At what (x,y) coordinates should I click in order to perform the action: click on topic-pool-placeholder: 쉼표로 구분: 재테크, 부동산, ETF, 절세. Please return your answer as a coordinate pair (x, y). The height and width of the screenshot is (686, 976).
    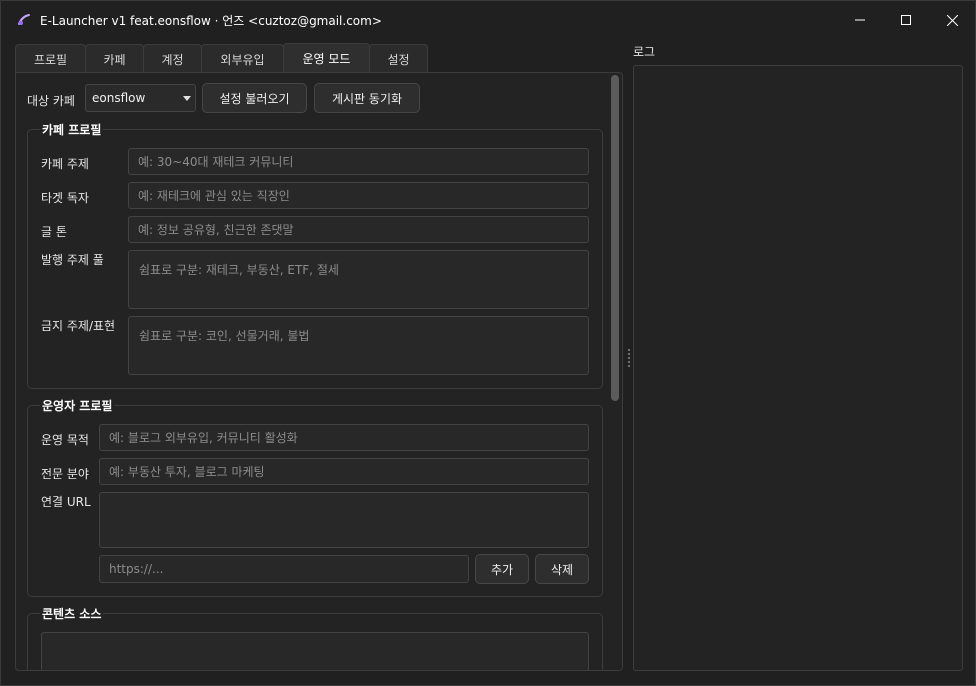
    Looking at the image, I should click on (239, 270).